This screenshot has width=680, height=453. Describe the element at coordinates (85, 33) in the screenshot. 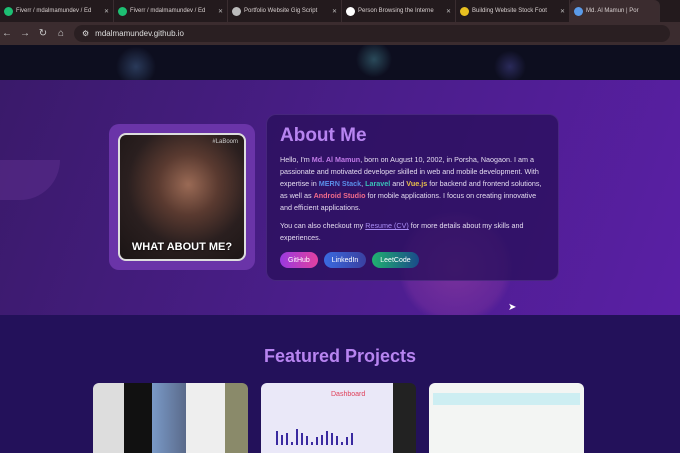

I see `site-settings-icon: ⚙` at that location.